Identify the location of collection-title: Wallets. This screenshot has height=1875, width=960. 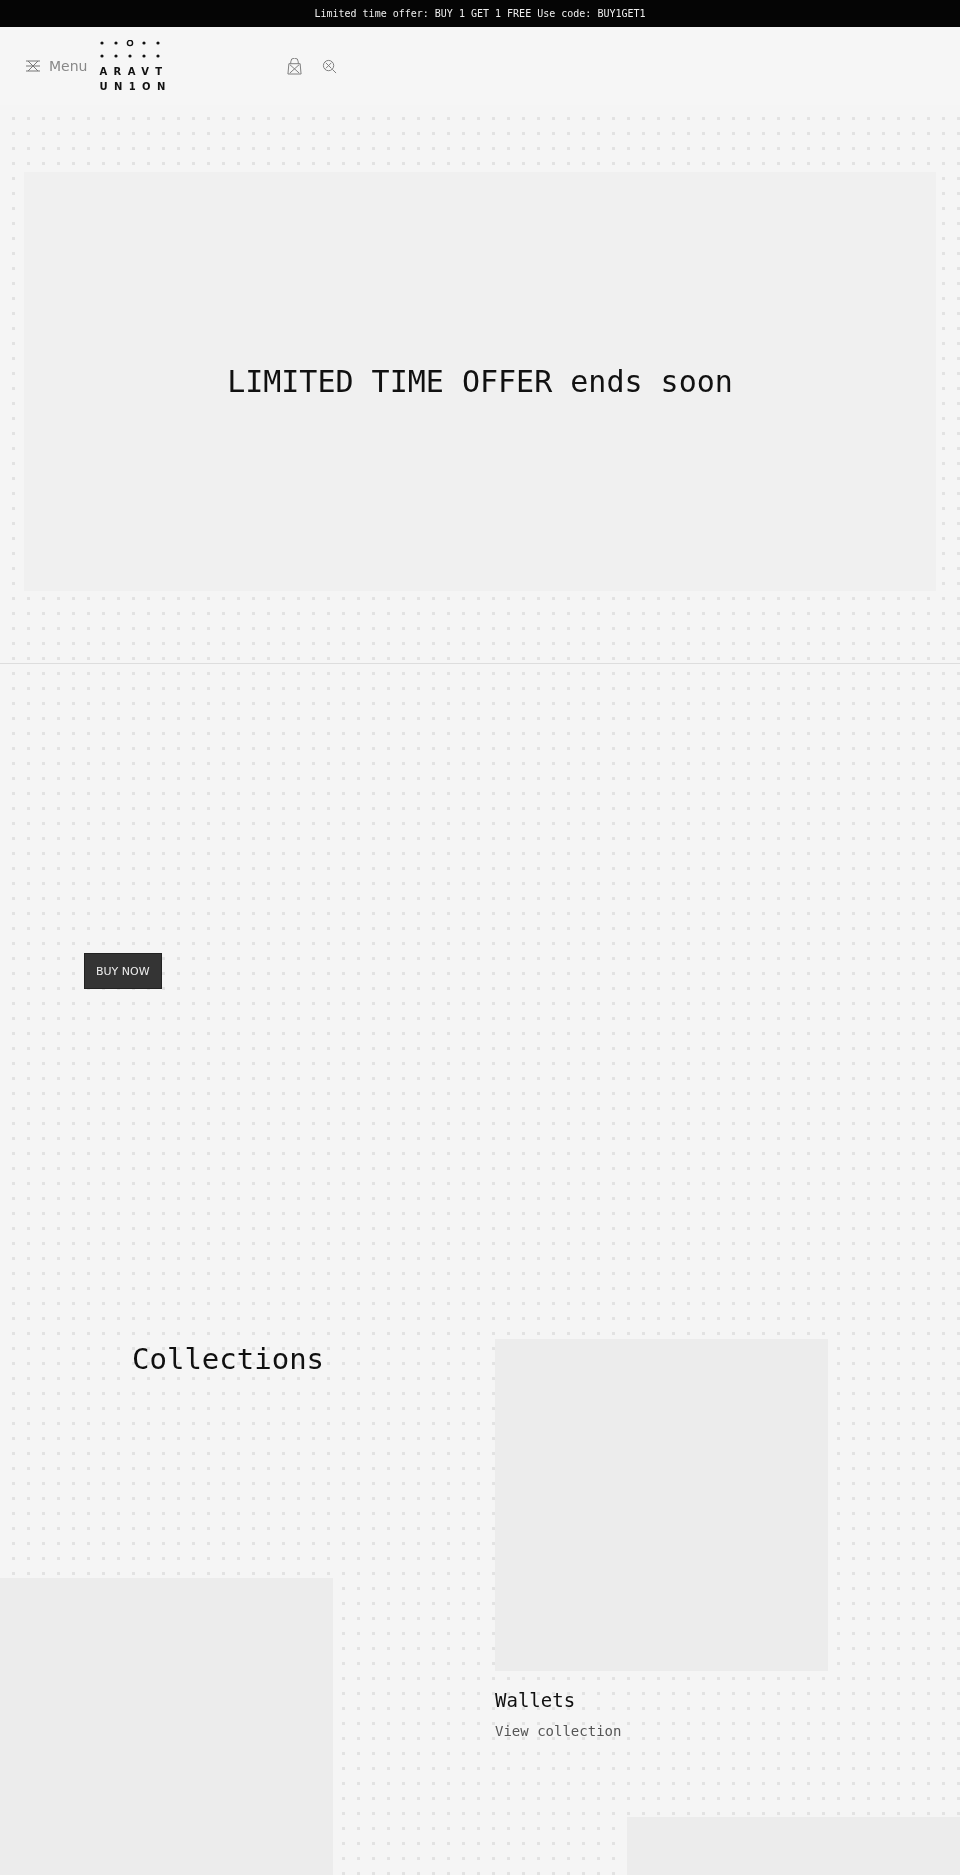
(661, 1700).